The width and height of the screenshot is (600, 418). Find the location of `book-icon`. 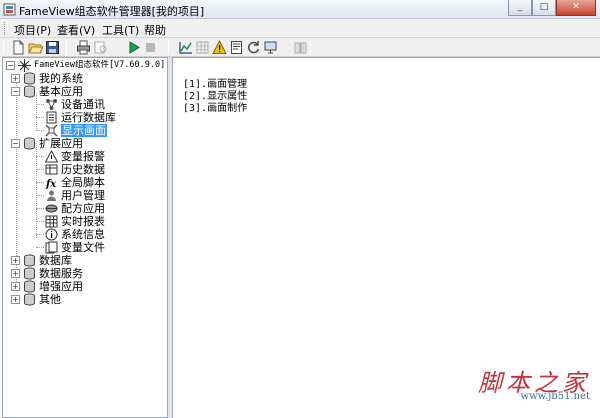

book-icon is located at coordinates (300, 47).